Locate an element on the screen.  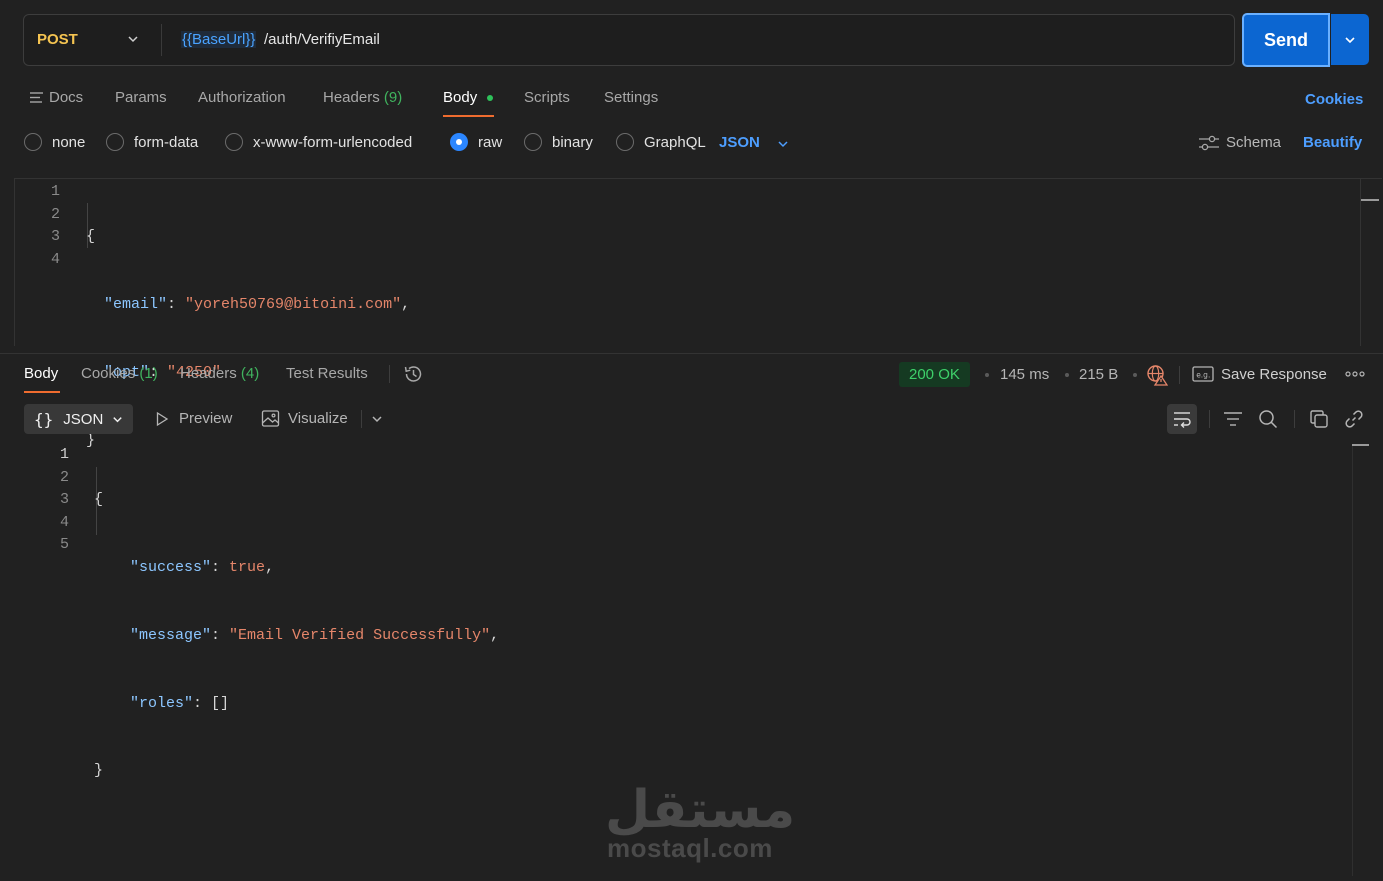
search-icon is located at coordinates (1268, 419).